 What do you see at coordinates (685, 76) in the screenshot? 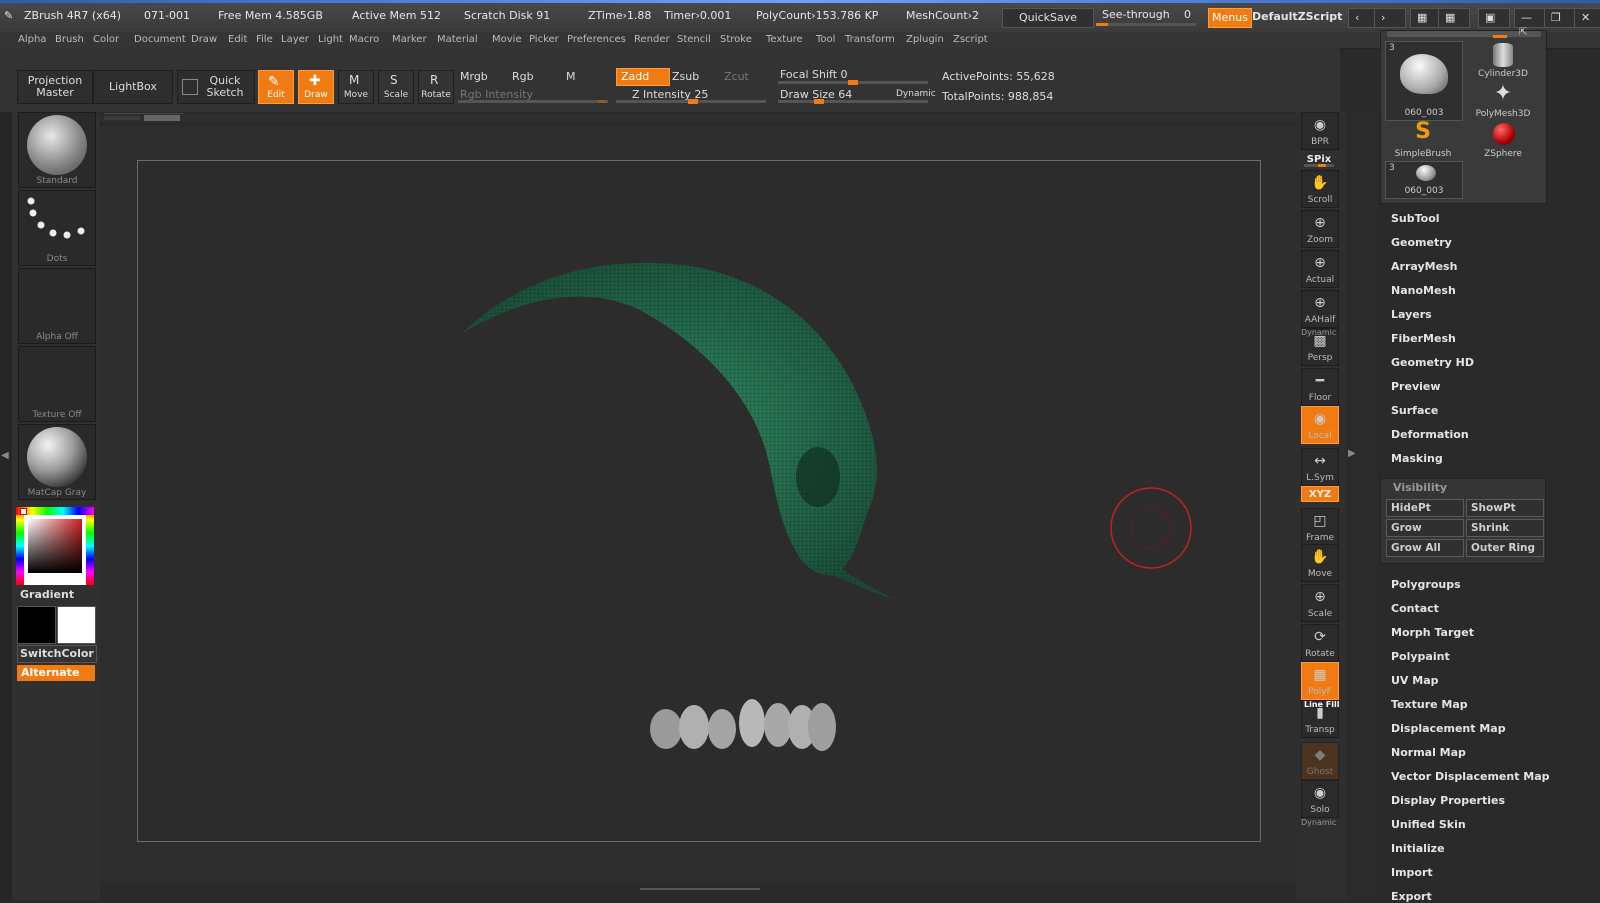
I see `zsub-button: Zsub` at bounding box center [685, 76].